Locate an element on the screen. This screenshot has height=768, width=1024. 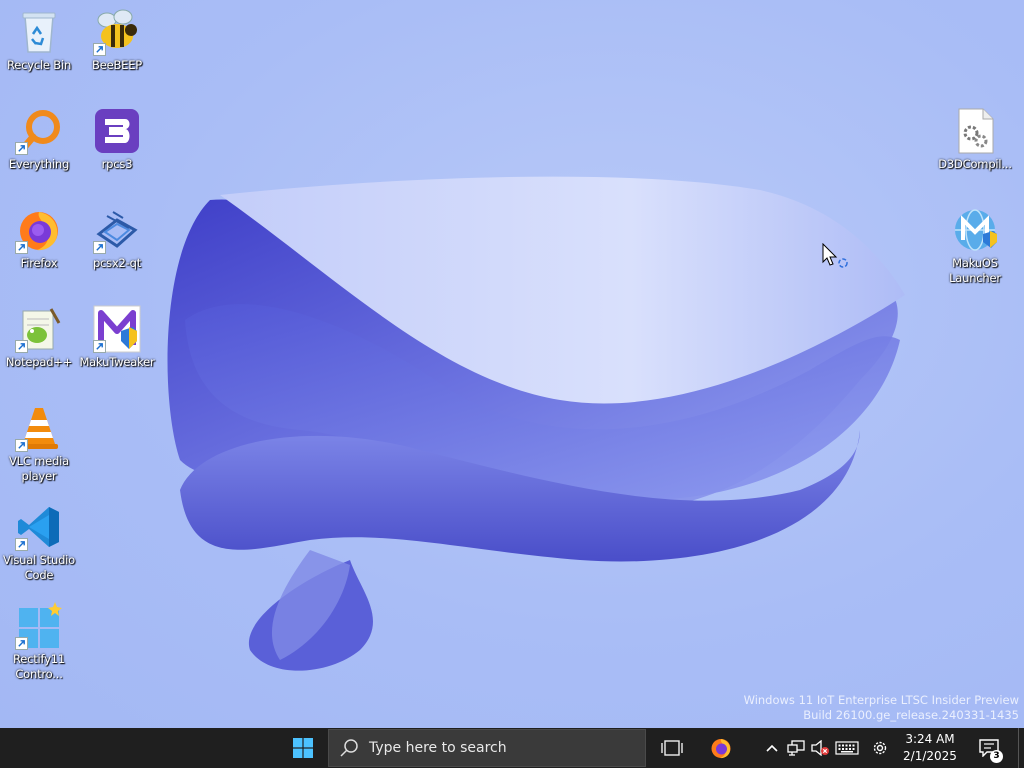
volume-muted-icon is located at coordinates (820, 748).